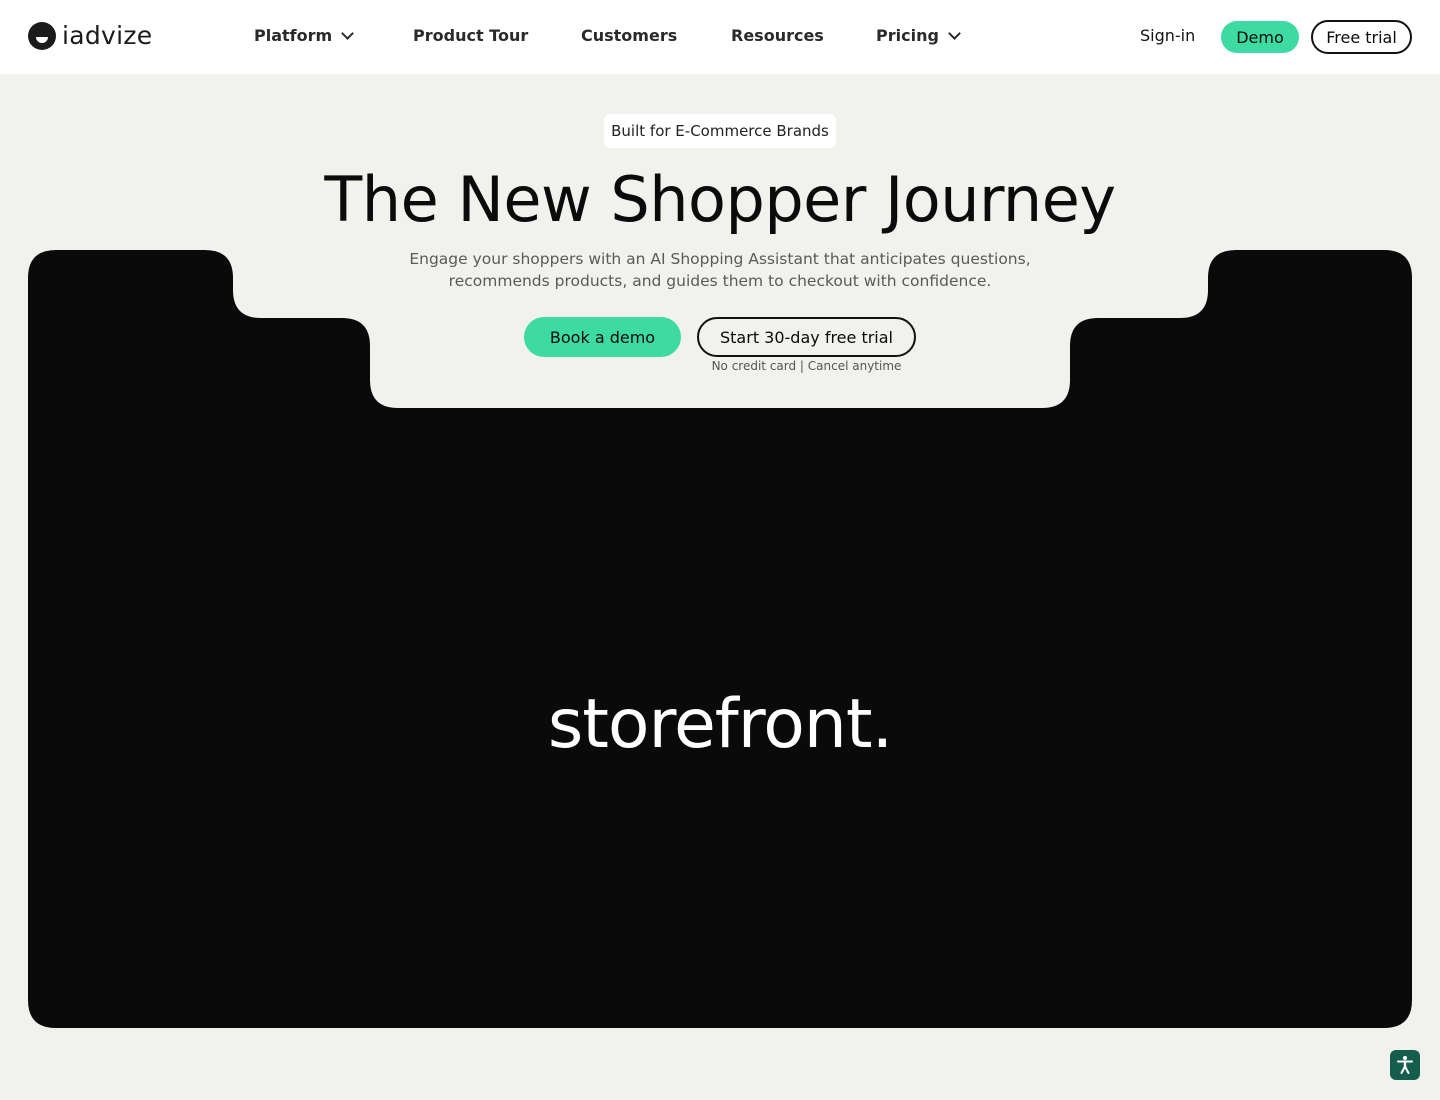 Image resolution: width=1440 pixels, height=1100 pixels. I want to click on nav-item-pricing: Pricing, so click(918, 36).